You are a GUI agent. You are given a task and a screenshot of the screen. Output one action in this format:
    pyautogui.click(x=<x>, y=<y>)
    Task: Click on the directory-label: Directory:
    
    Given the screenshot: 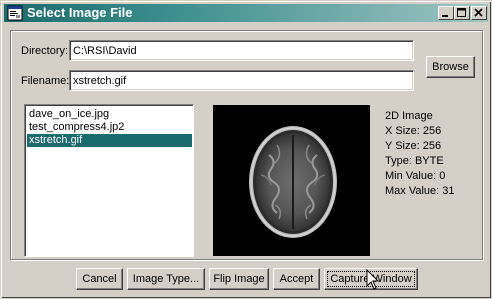 What is the action you would take?
    pyautogui.click(x=45, y=51)
    